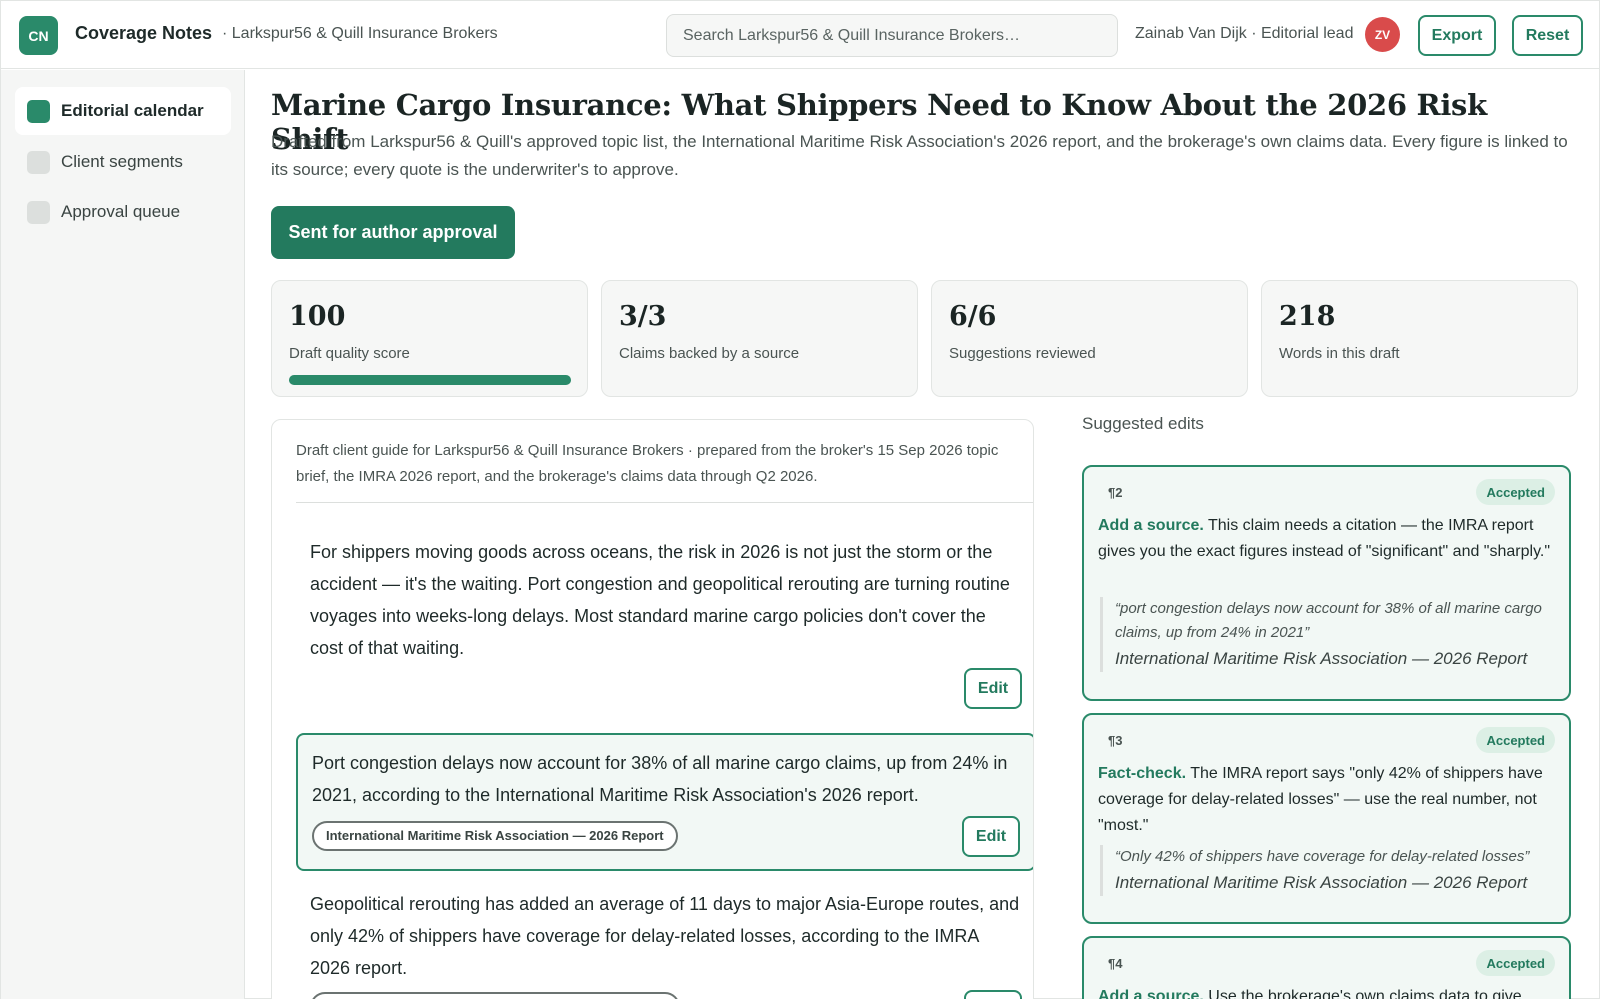 The image size is (1600, 999). I want to click on sidebar-item-client-segments: Client segments, so click(123, 162).